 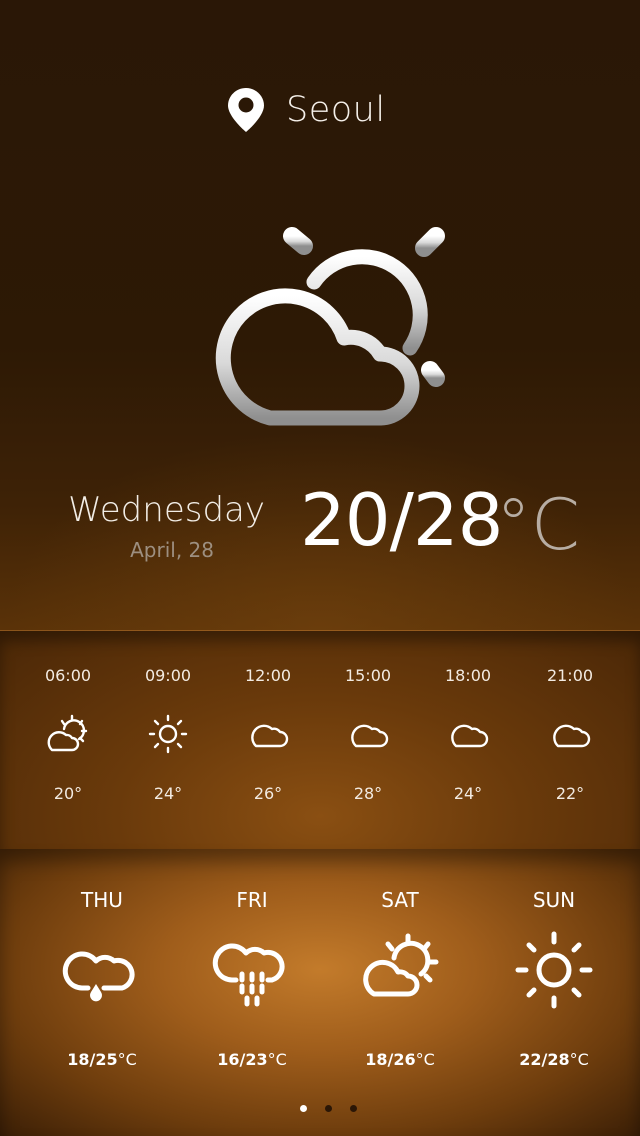 What do you see at coordinates (401, 520) in the screenshot?
I see `current-temperature: 20/28` at bounding box center [401, 520].